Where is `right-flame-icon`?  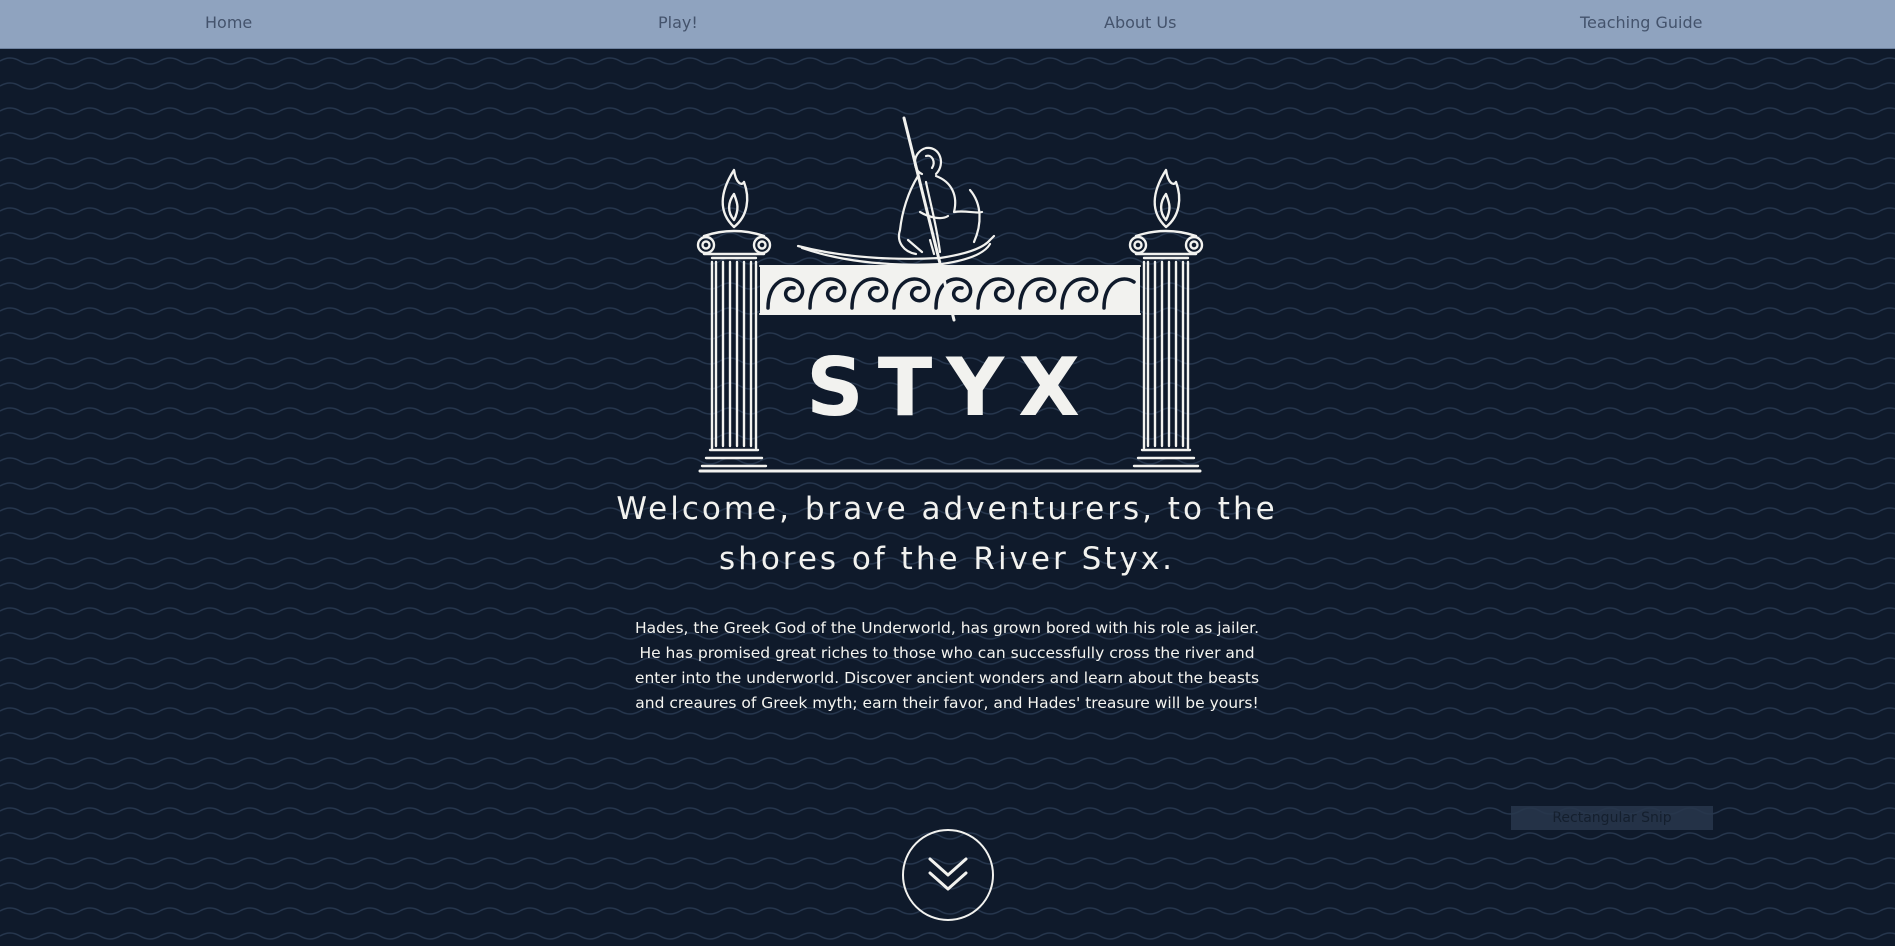 right-flame-icon is located at coordinates (1167, 198).